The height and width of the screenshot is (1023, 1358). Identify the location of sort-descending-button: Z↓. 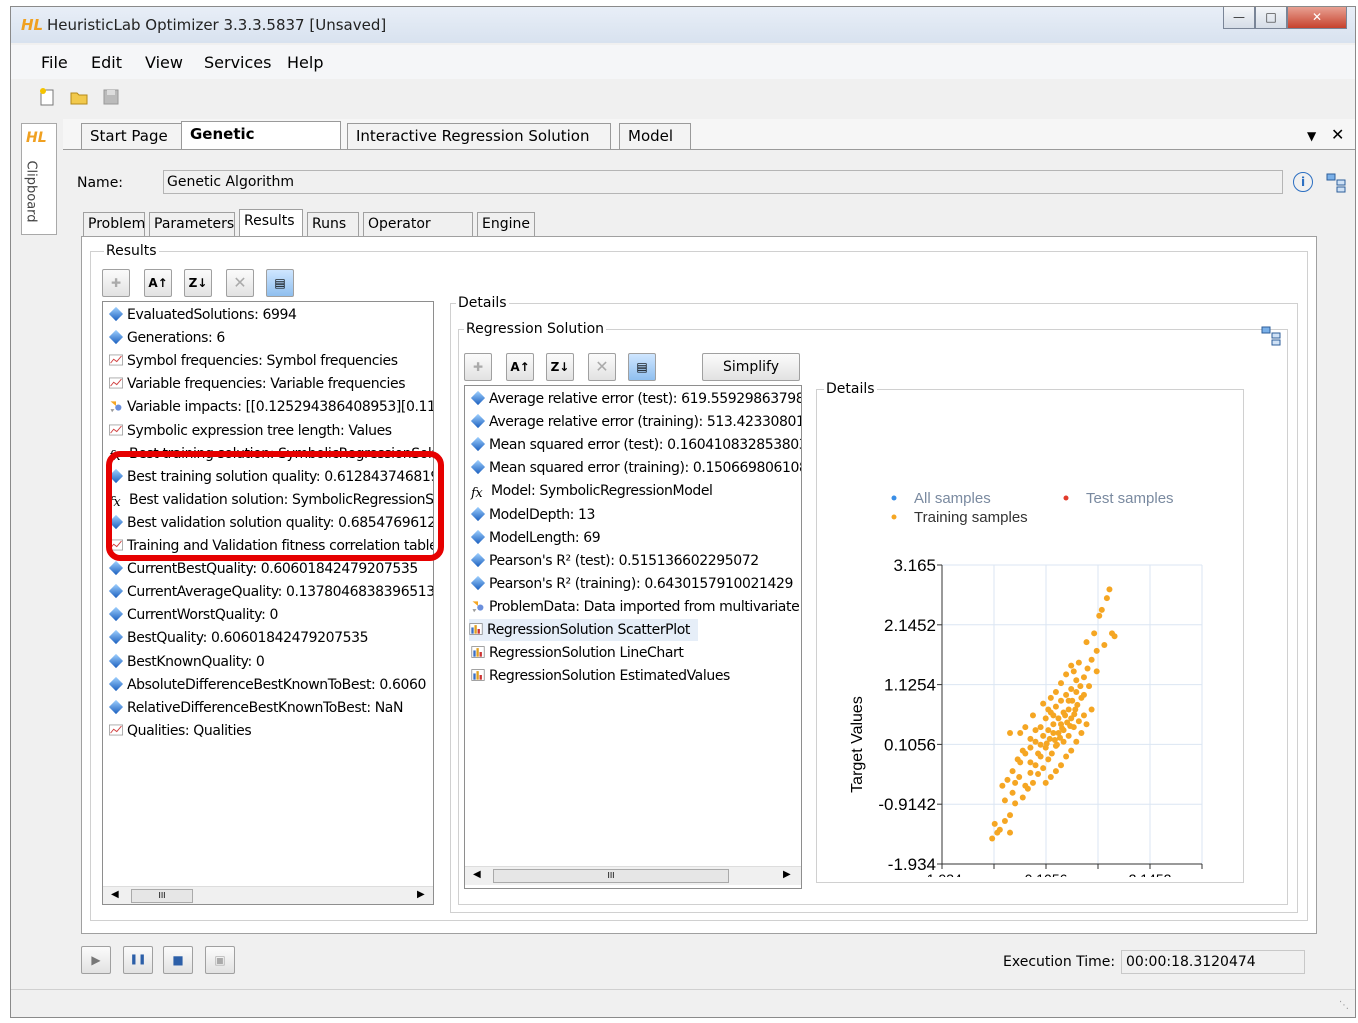
(198, 283).